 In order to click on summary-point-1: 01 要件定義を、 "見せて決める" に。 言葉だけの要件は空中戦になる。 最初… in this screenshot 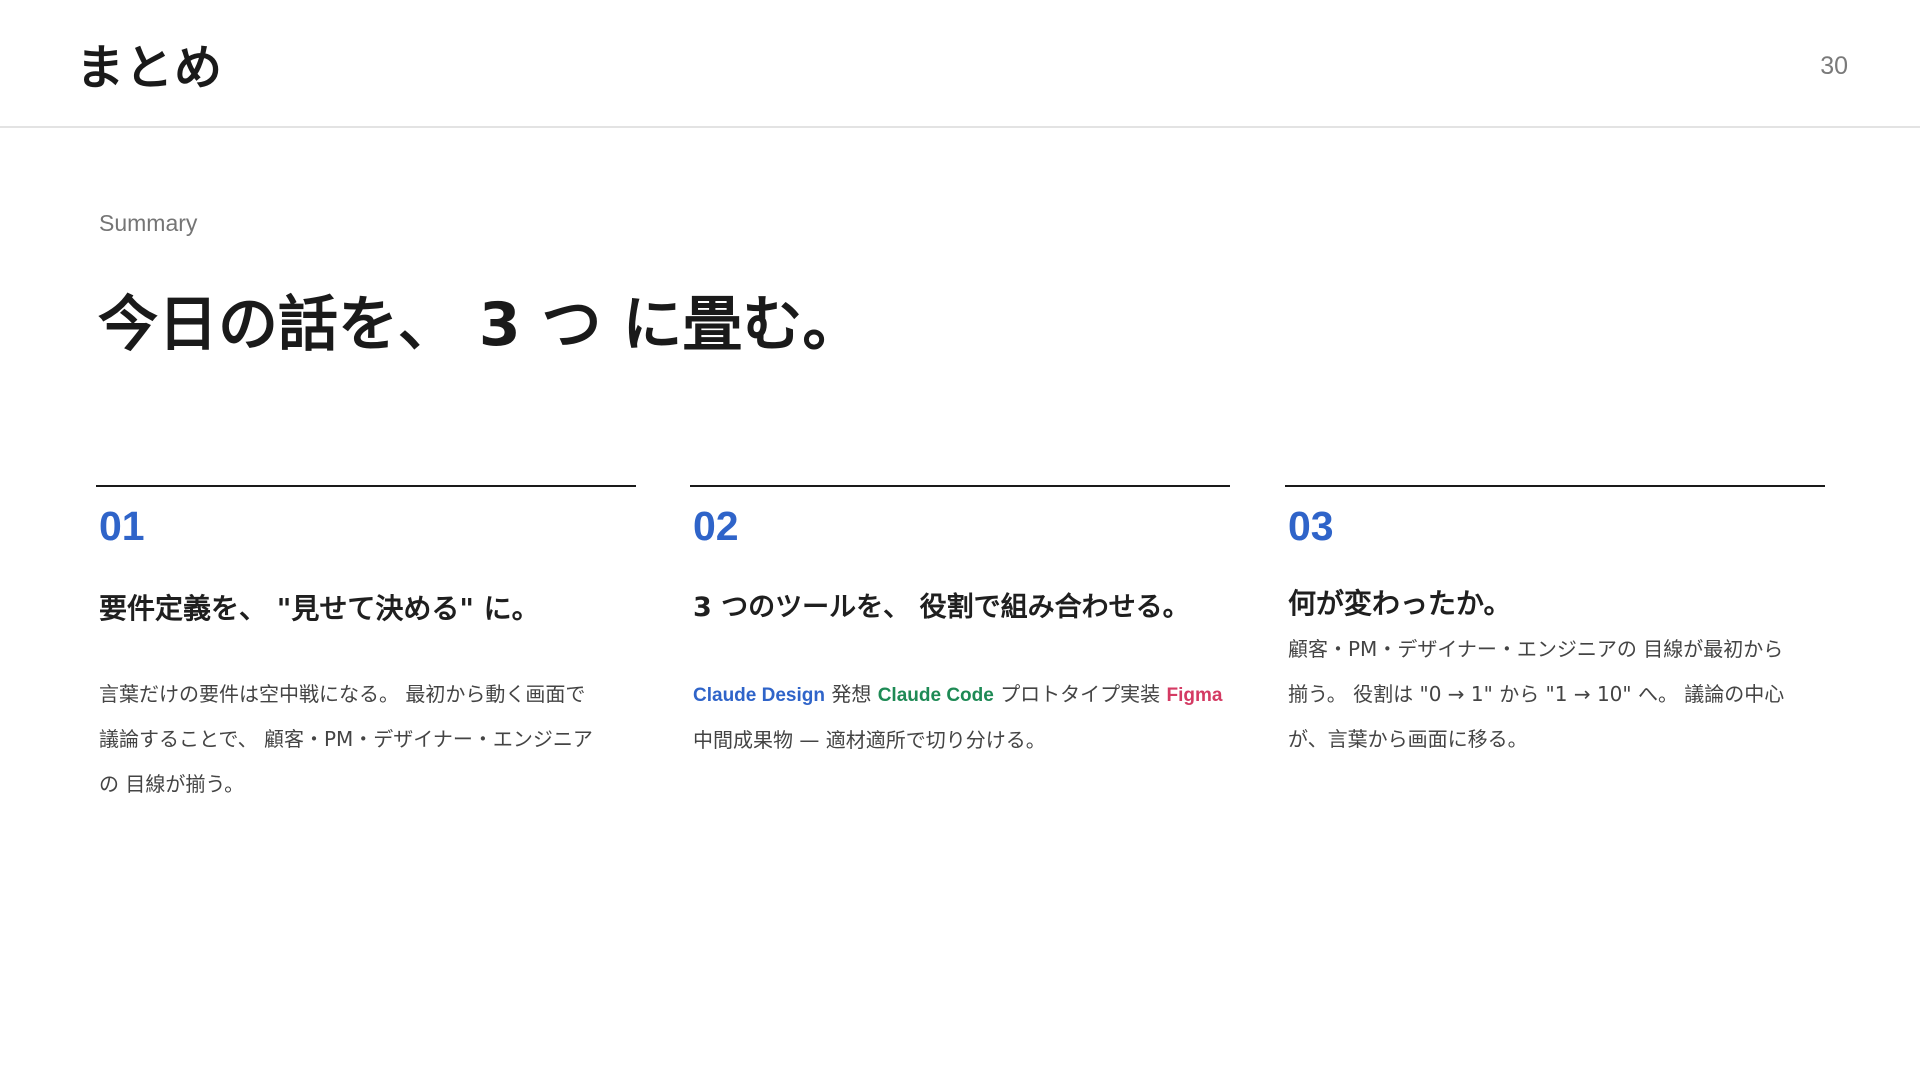, I will do `click(366, 686)`.